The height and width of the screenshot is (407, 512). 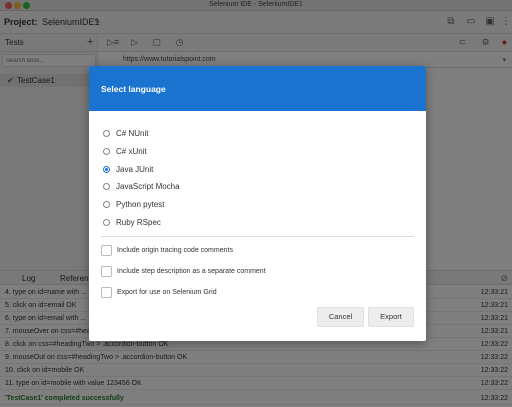 I want to click on language-label: Ruby RSpec, so click(x=138, y=222).